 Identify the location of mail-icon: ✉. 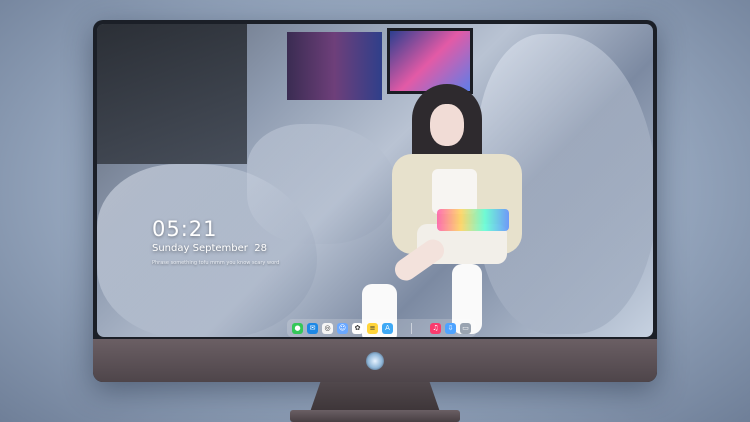
(312, 328).